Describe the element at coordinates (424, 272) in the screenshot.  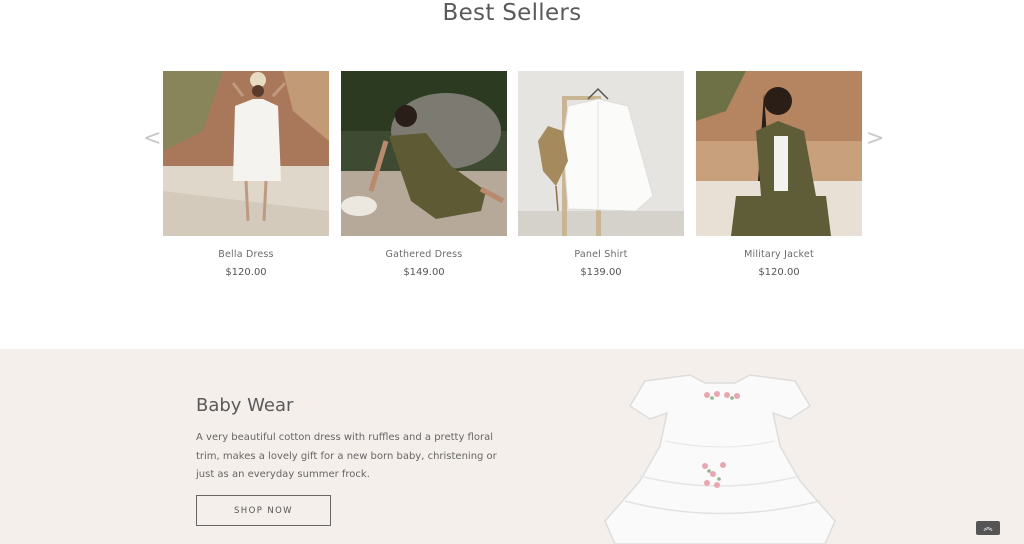
I see `product-price: $149.00` at that location.